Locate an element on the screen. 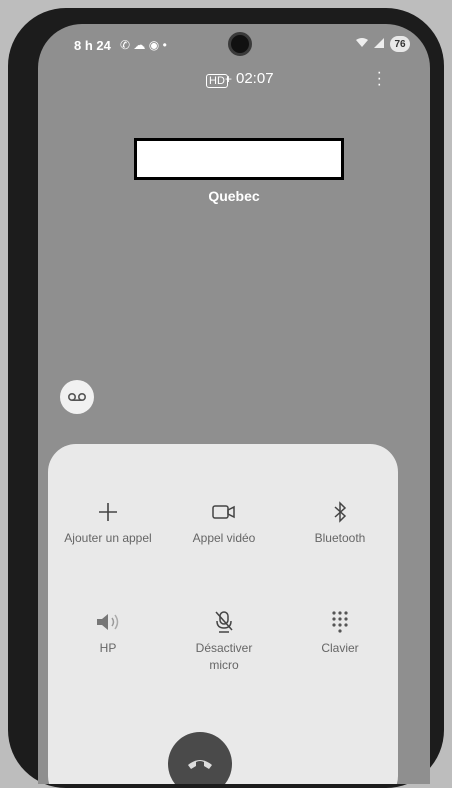 The image size is (452, 788). video-call-button: Appel vidéo is located at coordinates (224, 520).